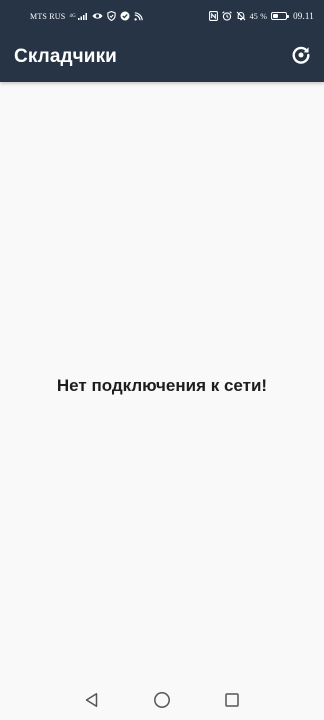  I want to click on status-bar-right: 45 % 09.11, so click(261, 16).